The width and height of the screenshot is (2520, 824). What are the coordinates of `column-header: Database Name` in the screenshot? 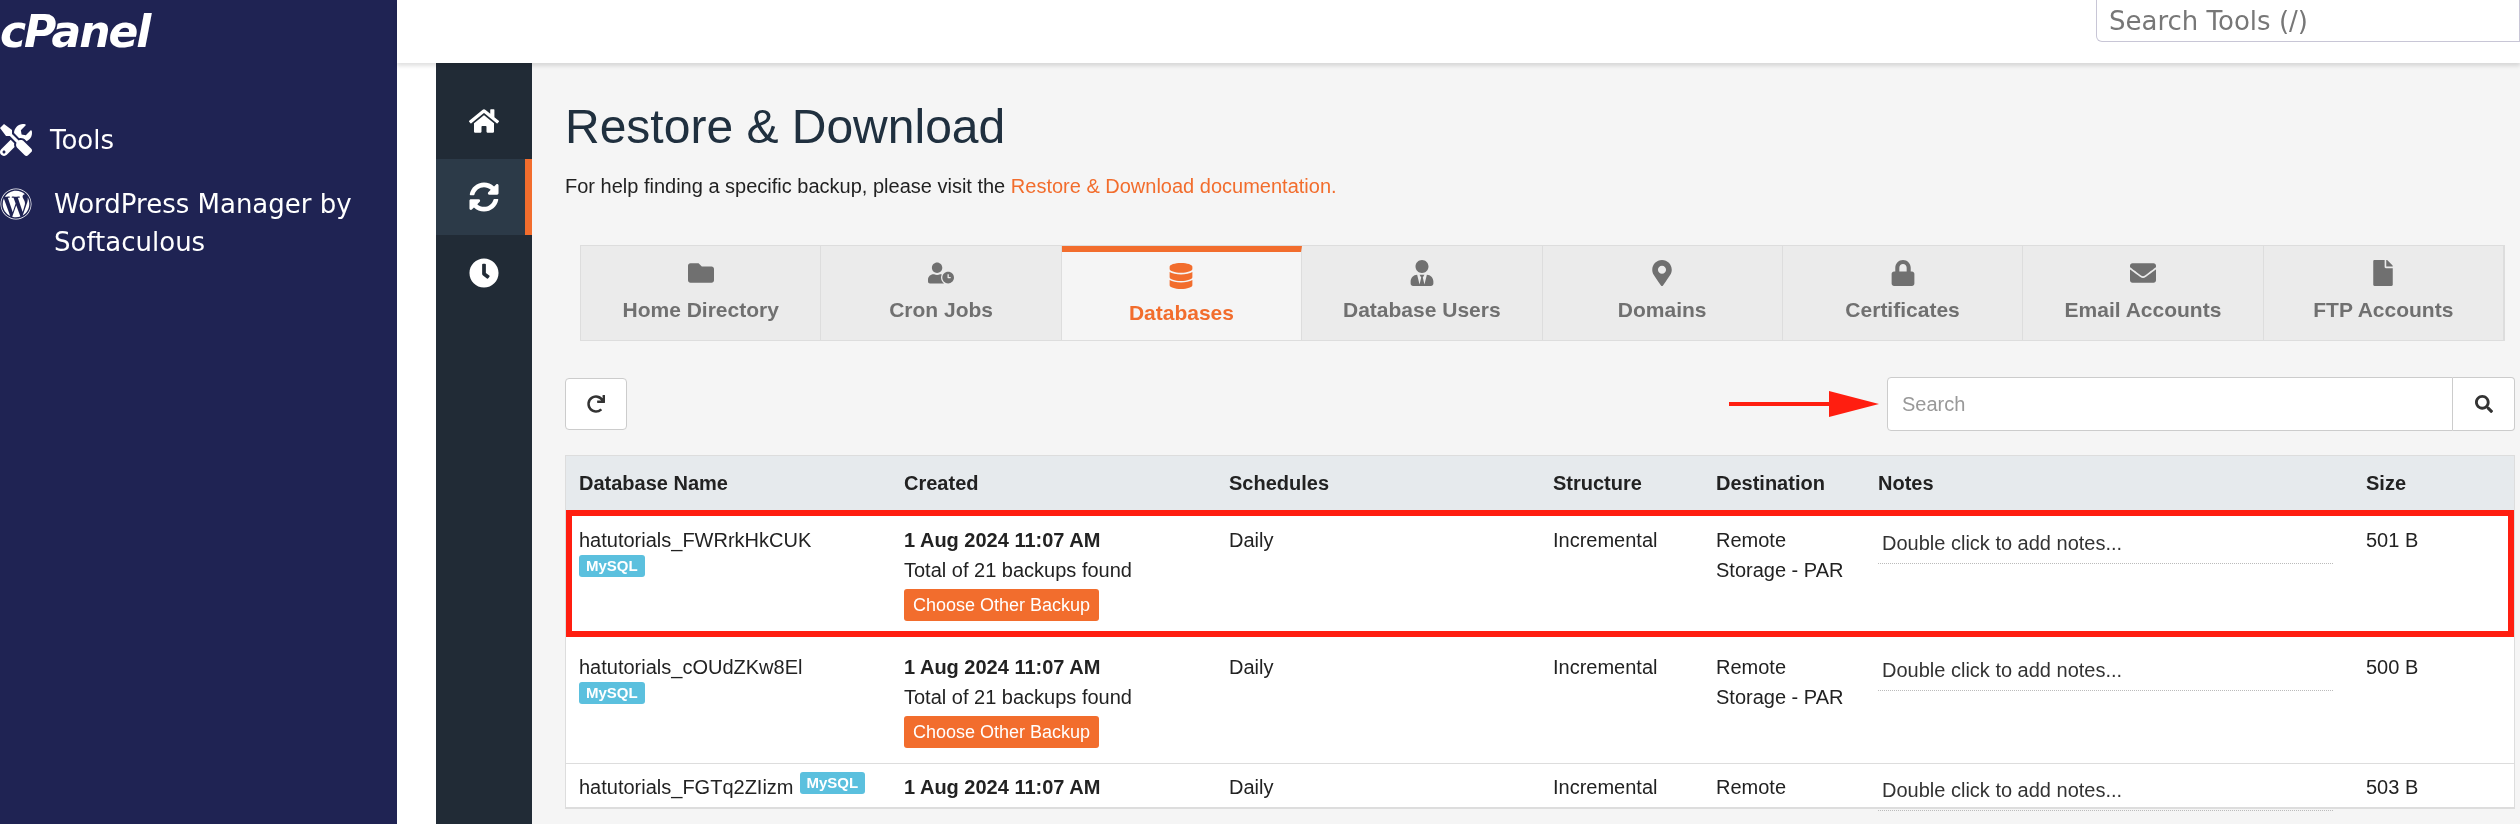 It's located at (653, 483).